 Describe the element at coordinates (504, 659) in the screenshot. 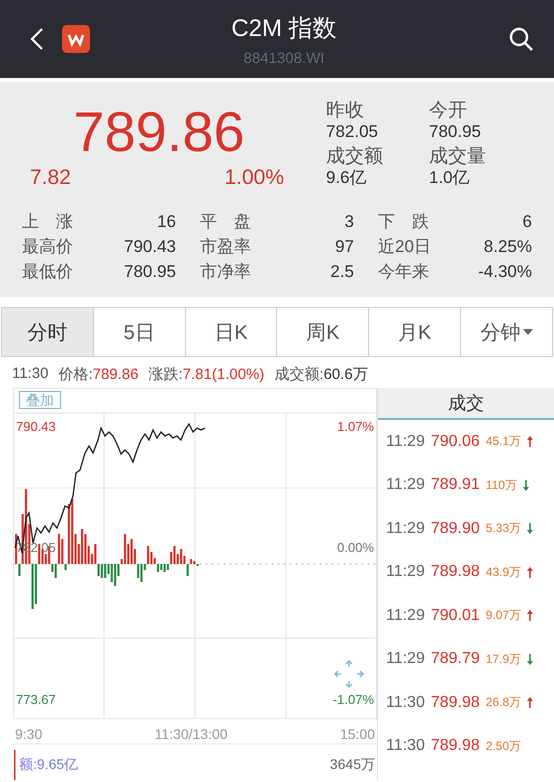

I see `trade-volume: 17.9万` at that location.